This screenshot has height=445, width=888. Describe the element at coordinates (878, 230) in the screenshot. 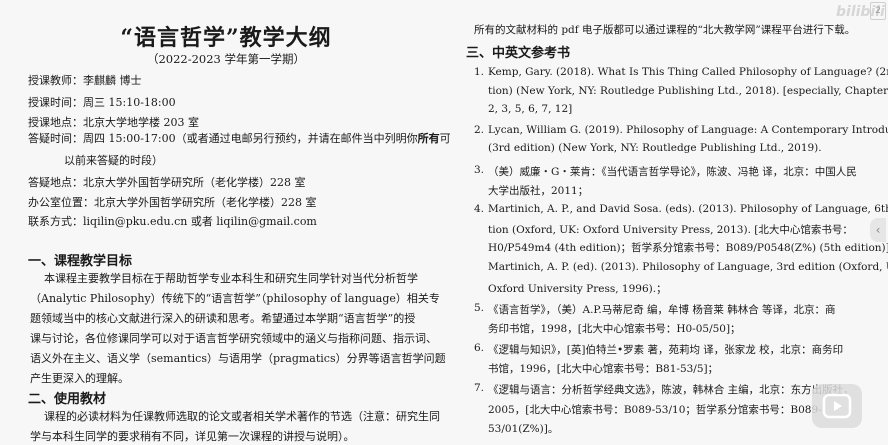

I see `chevron-left-icon: ‹` at that location.